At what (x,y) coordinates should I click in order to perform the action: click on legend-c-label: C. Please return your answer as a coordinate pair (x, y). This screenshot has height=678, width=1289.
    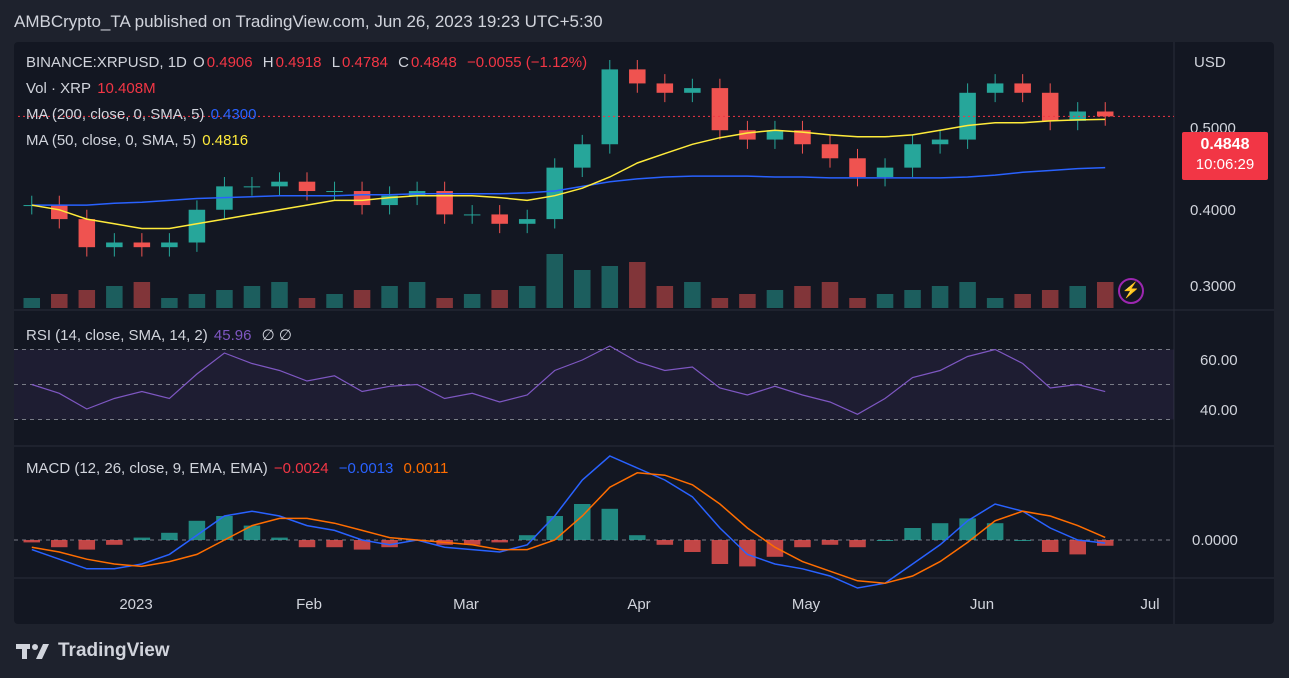
    Looking at the image, I should click on (403, 62).